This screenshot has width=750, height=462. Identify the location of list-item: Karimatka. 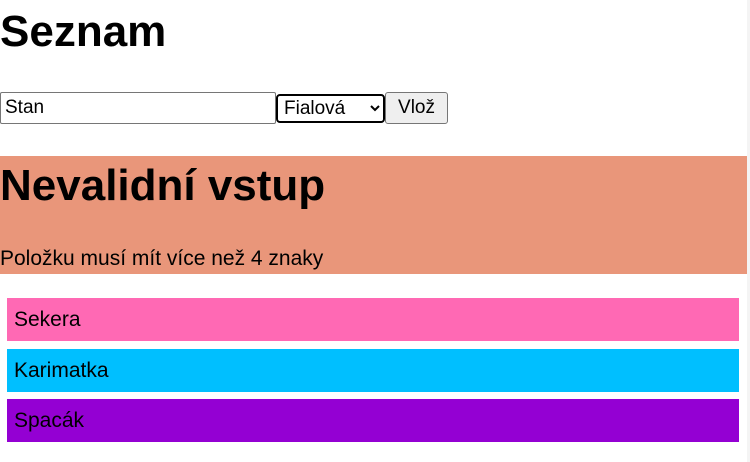
(373, 370).